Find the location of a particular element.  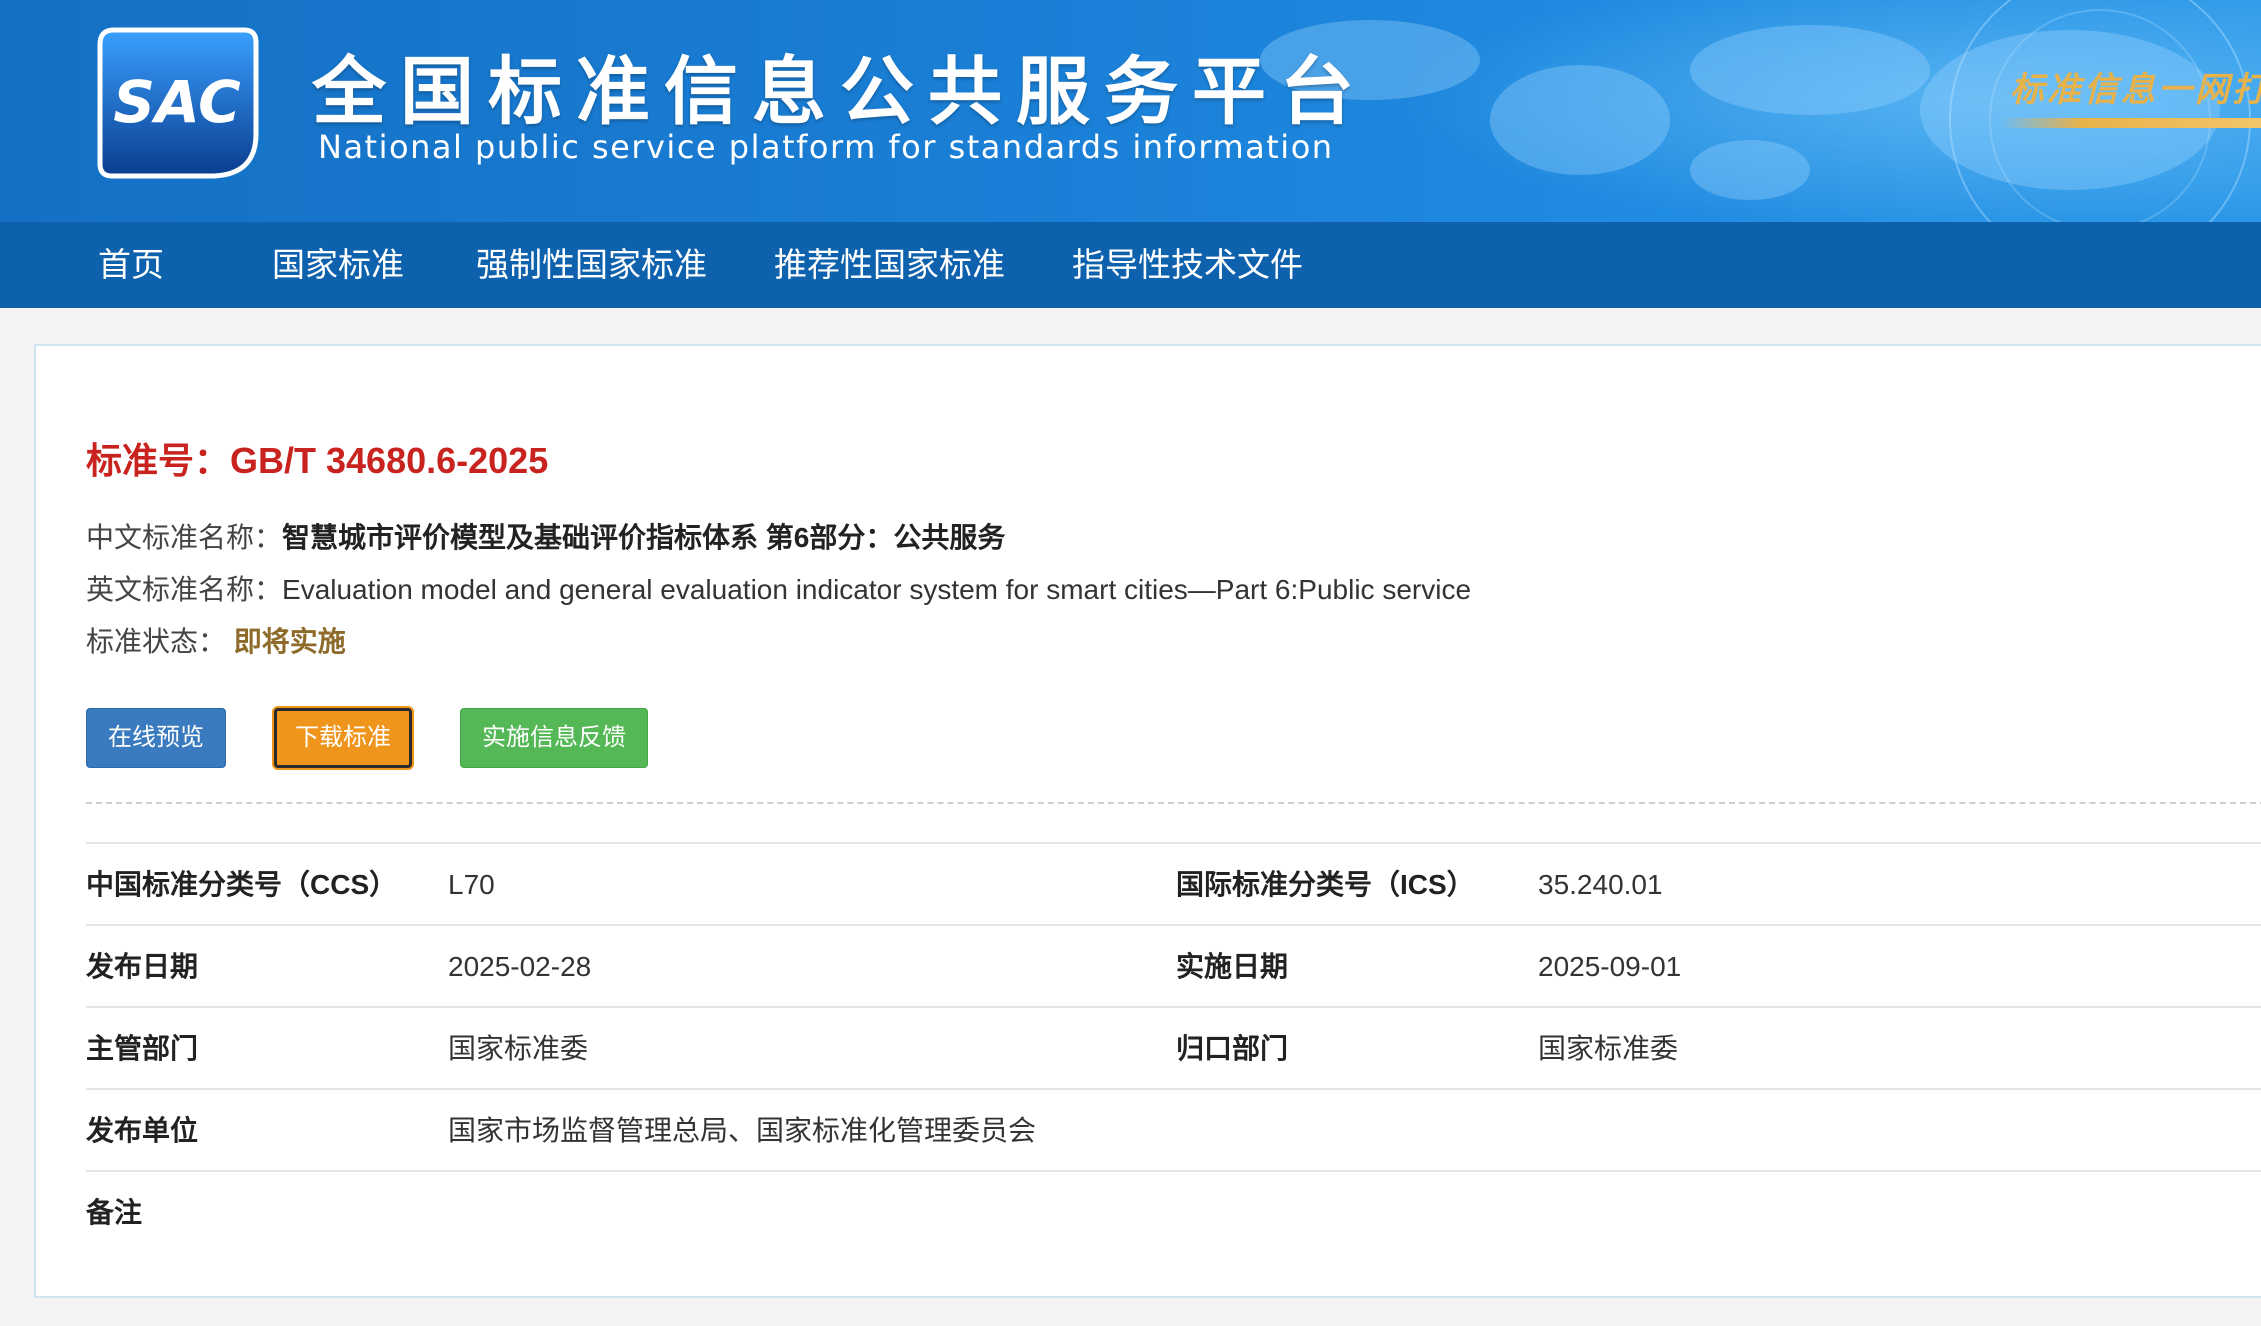

nav-recommended-standards: 推荐性国家标准 is located at coordinates (889, 265).